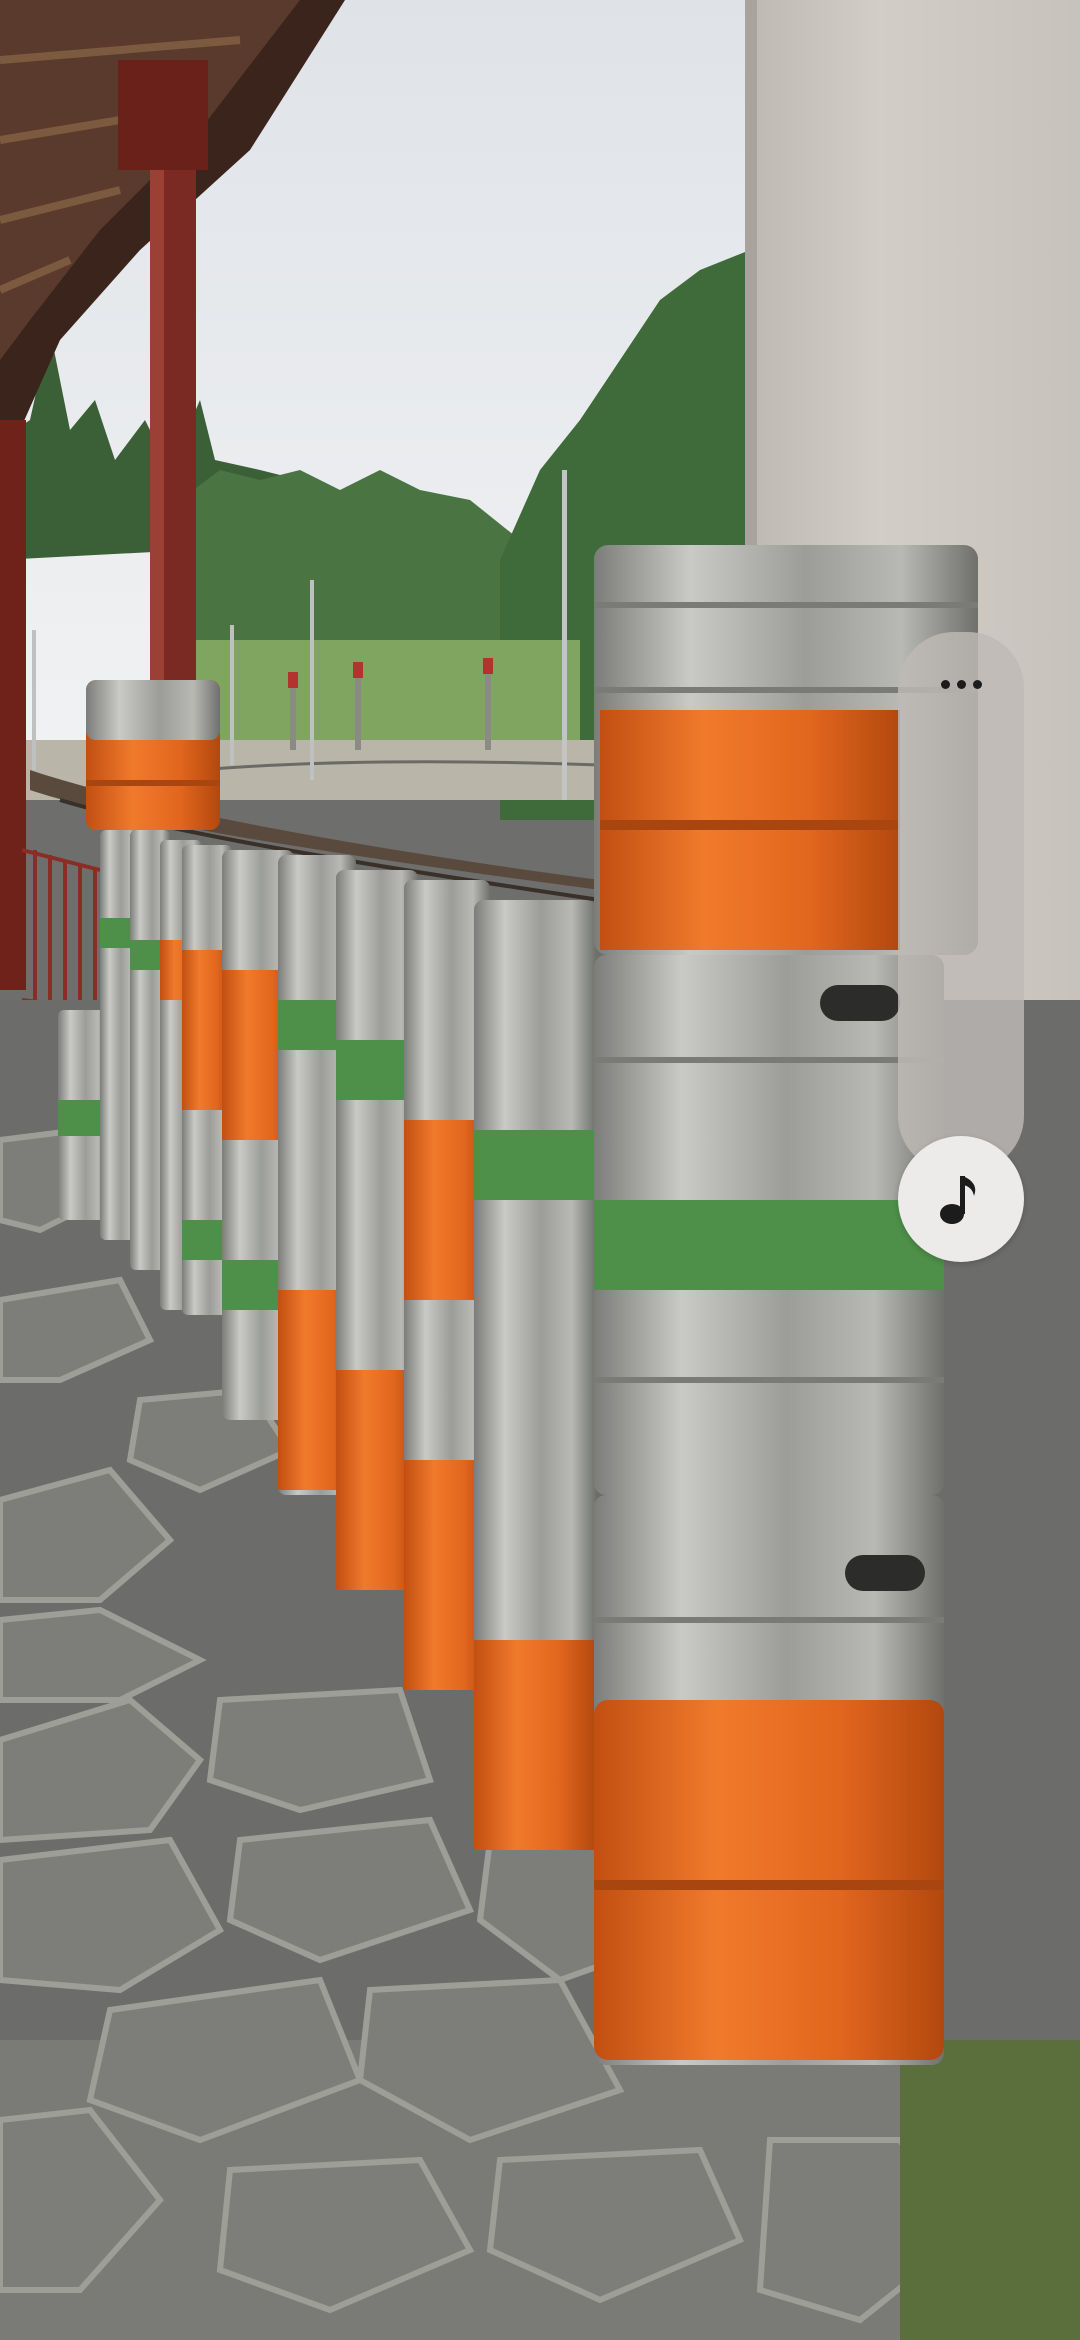 The width and height of the screenshot is (1080, 2340). What do you see at coordinates (61, 930) in the screenshot?
I see `platform-railing` at bounding box center [61, 930].